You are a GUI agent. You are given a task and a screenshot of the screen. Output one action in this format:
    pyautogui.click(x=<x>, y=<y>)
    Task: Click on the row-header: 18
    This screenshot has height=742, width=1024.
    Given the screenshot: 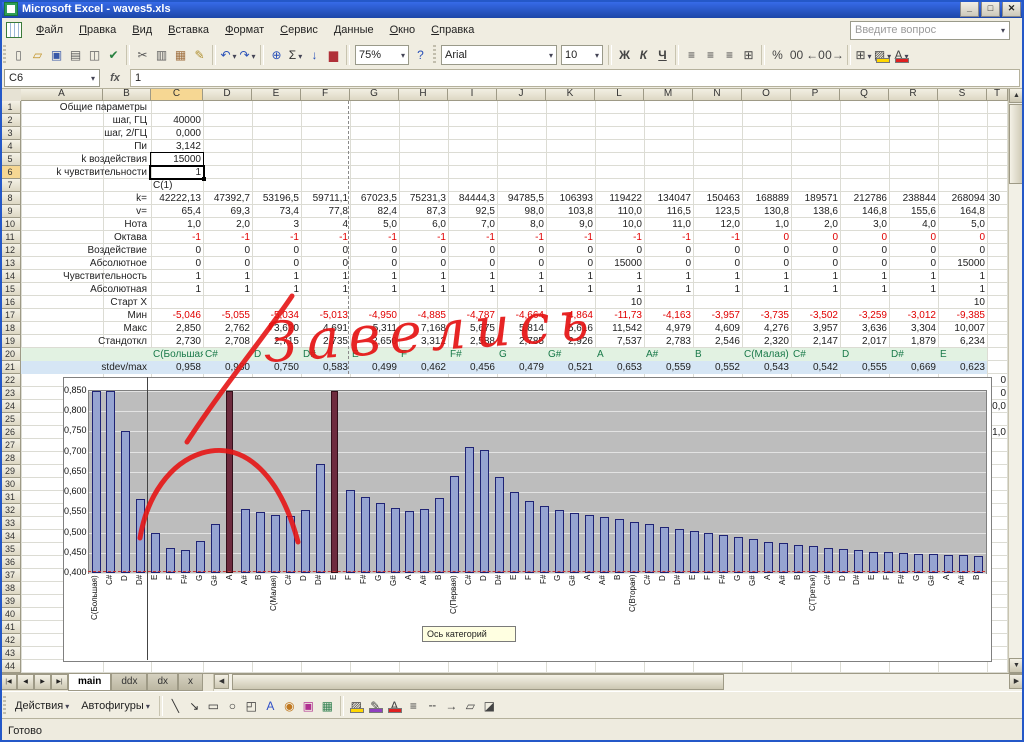 What is the action you would take?
    pyautogui.click(x=10, y=328)
    